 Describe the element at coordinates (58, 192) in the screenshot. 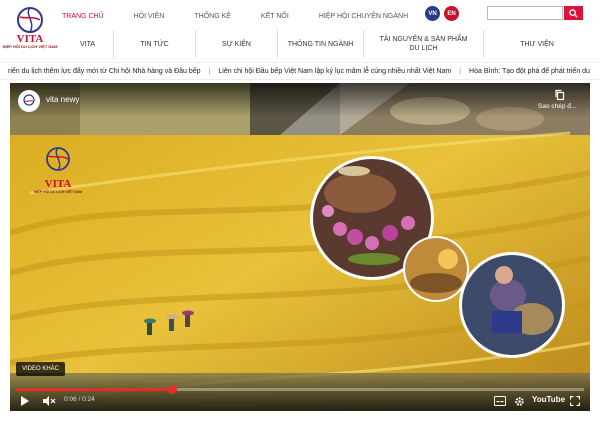

I see `video-brand-subtitle: HIỆP HỘI DU LỊCH VIỆT NAM` at that location.